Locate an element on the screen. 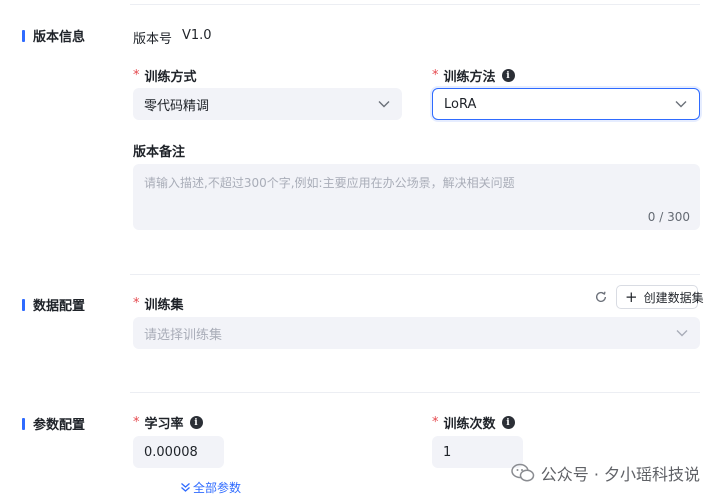  epochs-label: * 训练次数 i is located at coordinates (473, 422).